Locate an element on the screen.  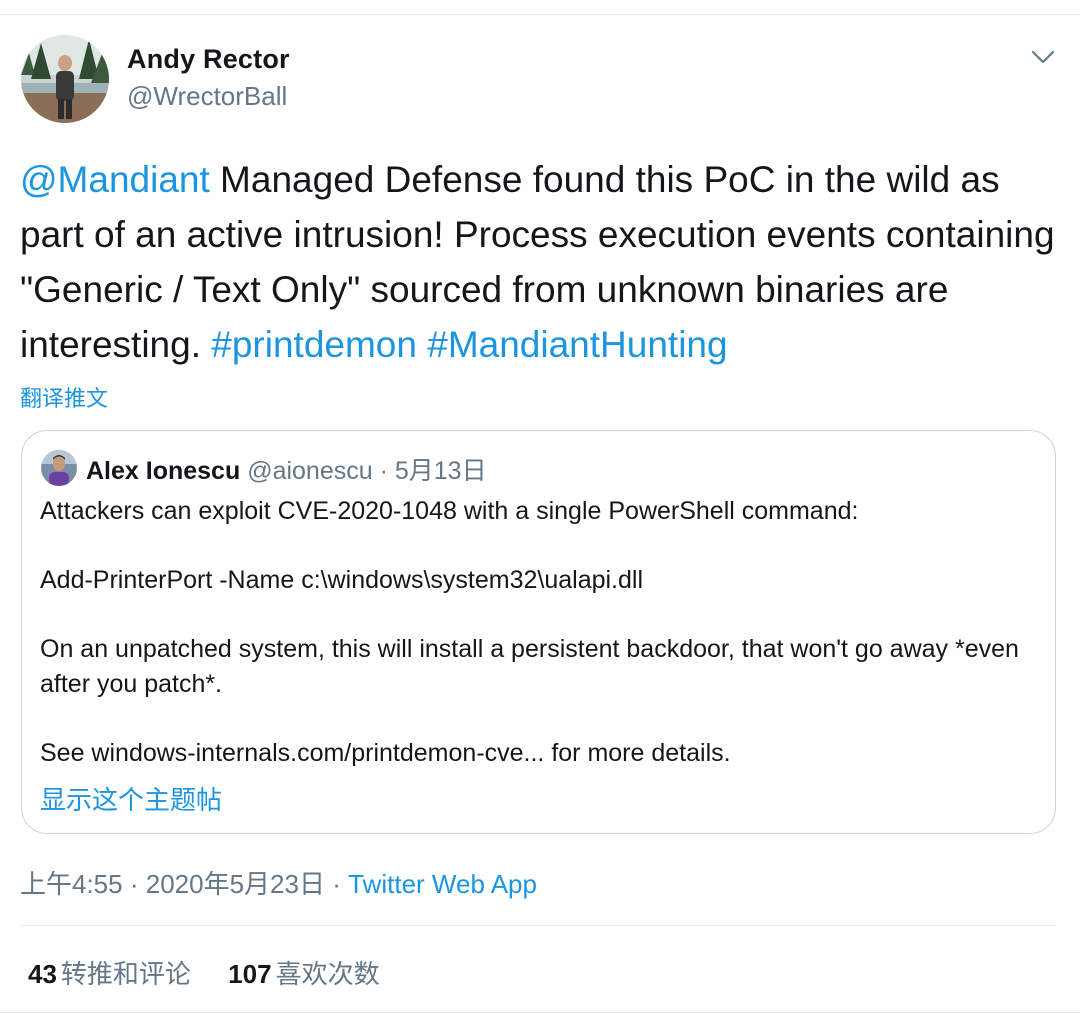
translate-tweet-link: 翻译推文 is located at coordinates (64, 397).